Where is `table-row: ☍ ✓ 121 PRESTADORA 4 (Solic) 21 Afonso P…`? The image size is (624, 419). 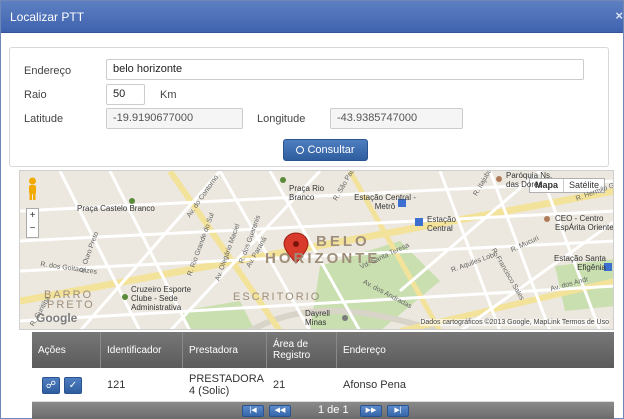
table-row: ☍ ✓ 121 PRESTADORA 4 (Solic) 21 Afonso P… is located at coordinates (323, 385).